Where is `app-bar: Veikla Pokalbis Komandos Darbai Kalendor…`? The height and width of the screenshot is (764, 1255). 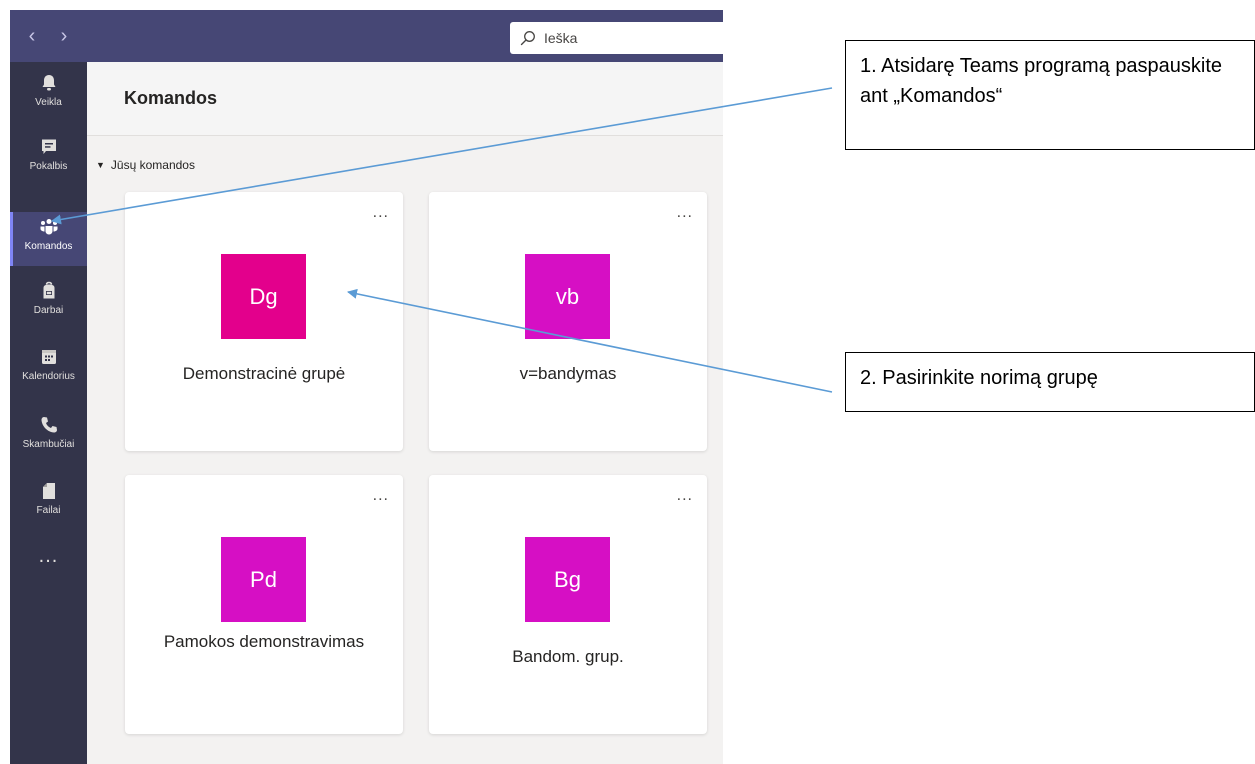 app-bar: Veikla Pokalbis Komandos Darbai Kalendor… is located at coordinates (48, 413).